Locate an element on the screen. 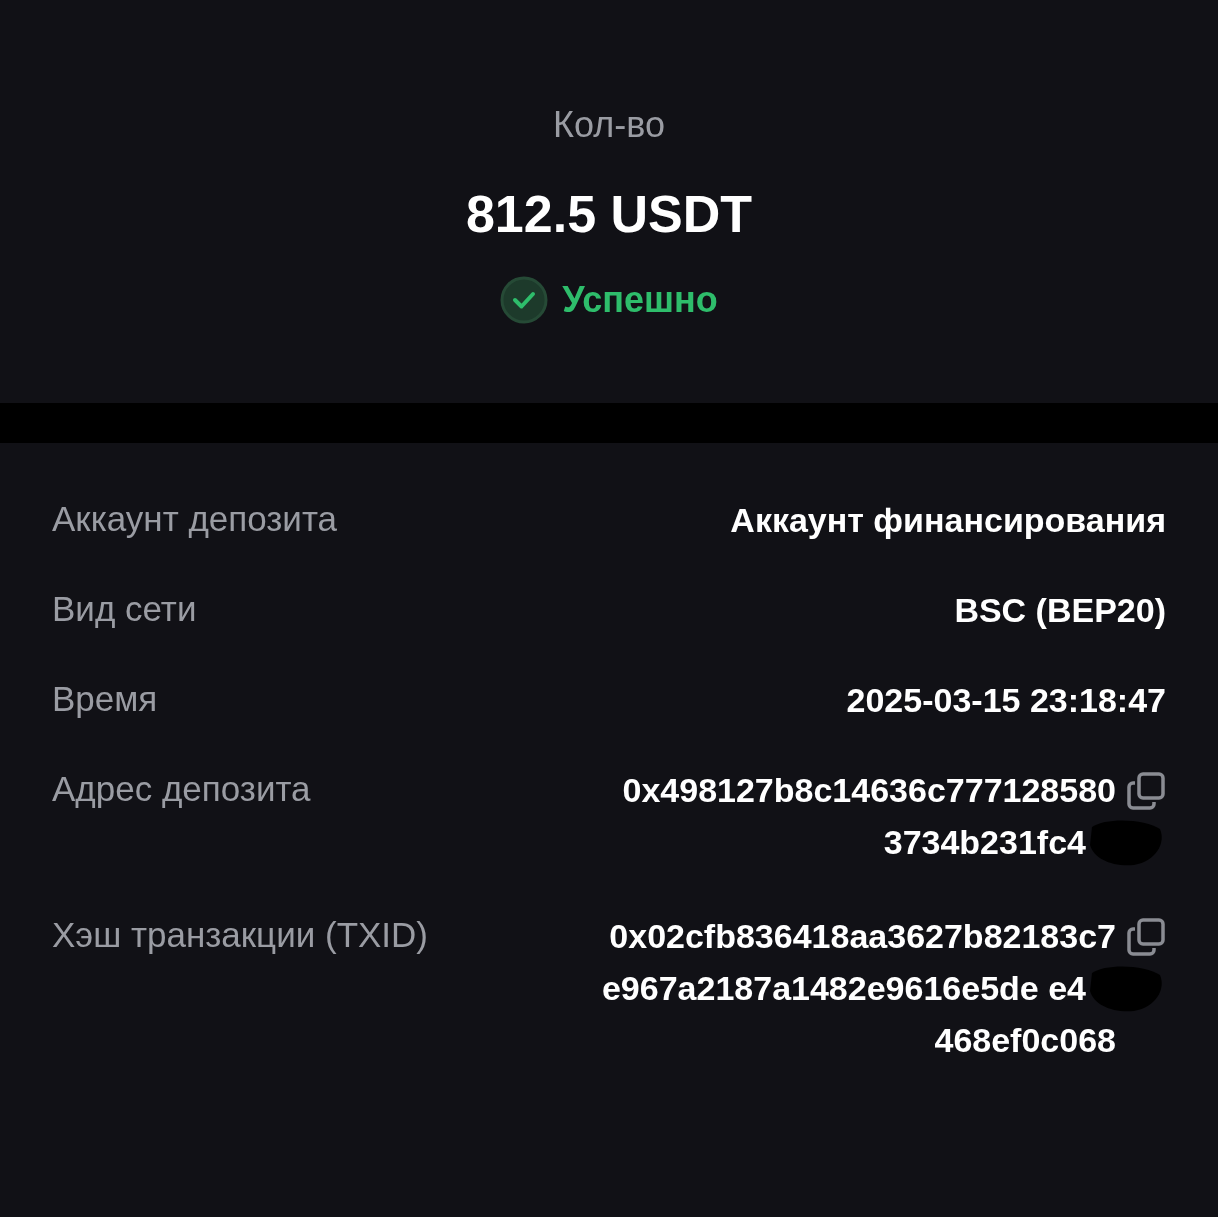 This screenshot has width=1218, height=1217. detail-value: 468ef0c068 is located at coordinates (1025, 1040).